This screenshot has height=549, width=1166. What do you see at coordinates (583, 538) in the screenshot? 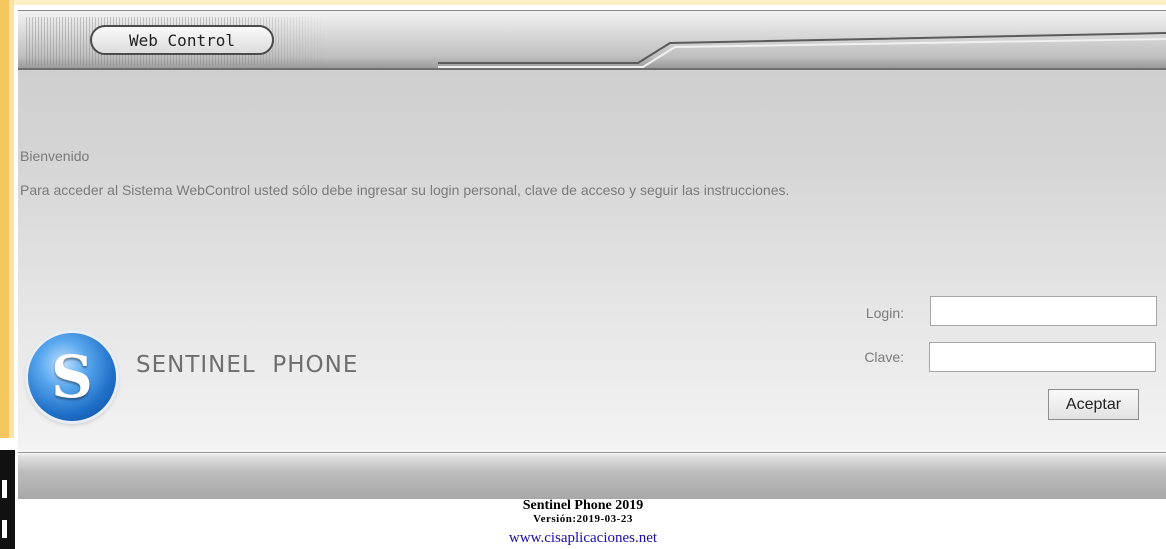
I see `footer-link: www.cisaplicaciones.net` at bounding box center [583, 538].